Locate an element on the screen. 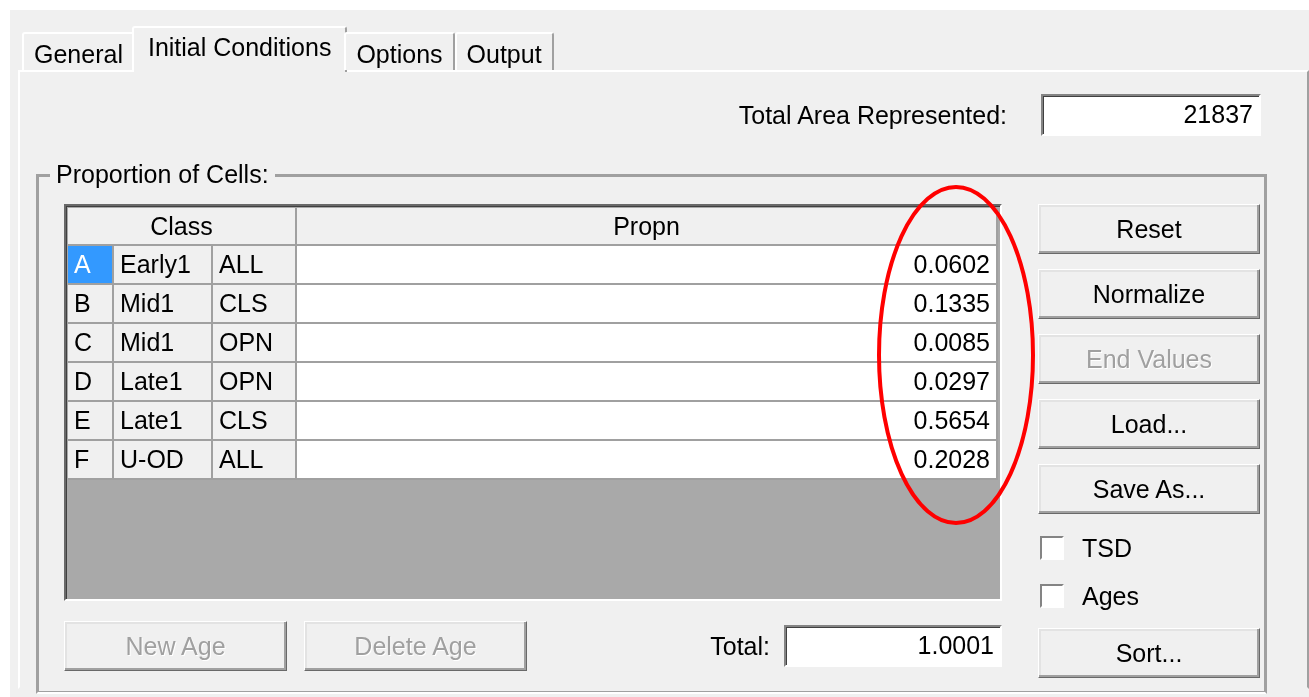 Image resolution: width=1309 pixels, height=697 pixels. table-cell: 0.0602 is located at coordinates (647, 265).